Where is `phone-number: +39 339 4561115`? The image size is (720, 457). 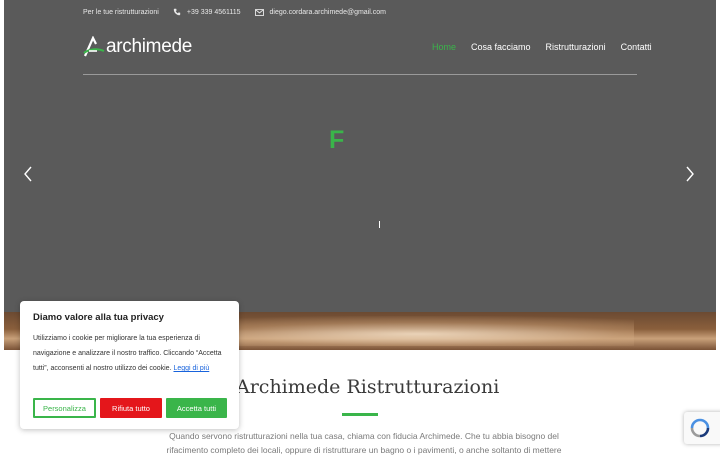
phone-number: +39 339 4561115 is located at coordinates (213, 12).